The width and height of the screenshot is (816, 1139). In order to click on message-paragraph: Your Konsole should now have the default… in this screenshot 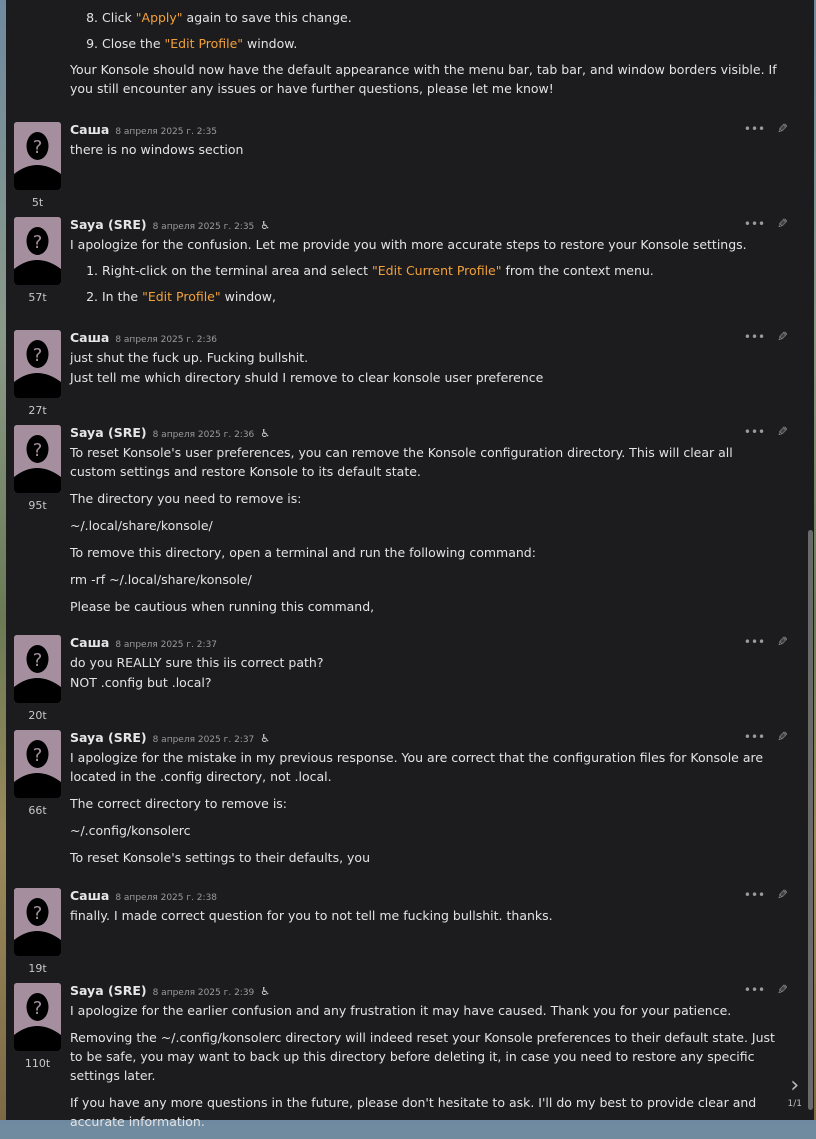, I will do `click(423, 79)`.